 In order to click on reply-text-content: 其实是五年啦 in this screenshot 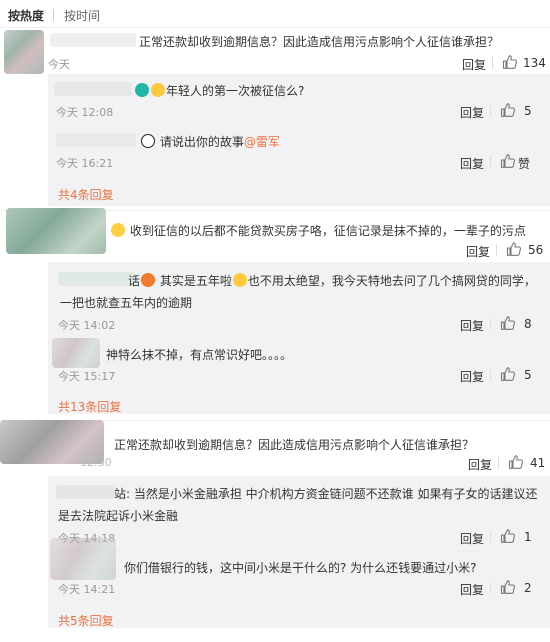, I will do `click(195, 281)`.